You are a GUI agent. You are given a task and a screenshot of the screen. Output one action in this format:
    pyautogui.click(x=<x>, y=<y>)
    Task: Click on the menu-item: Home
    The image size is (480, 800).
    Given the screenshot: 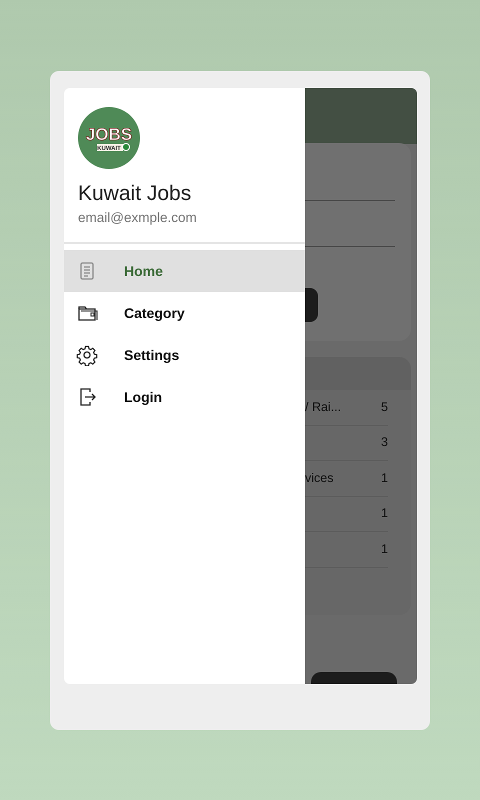 What is the action you would take?
    pyautogui.click(x=184, y=271)
    